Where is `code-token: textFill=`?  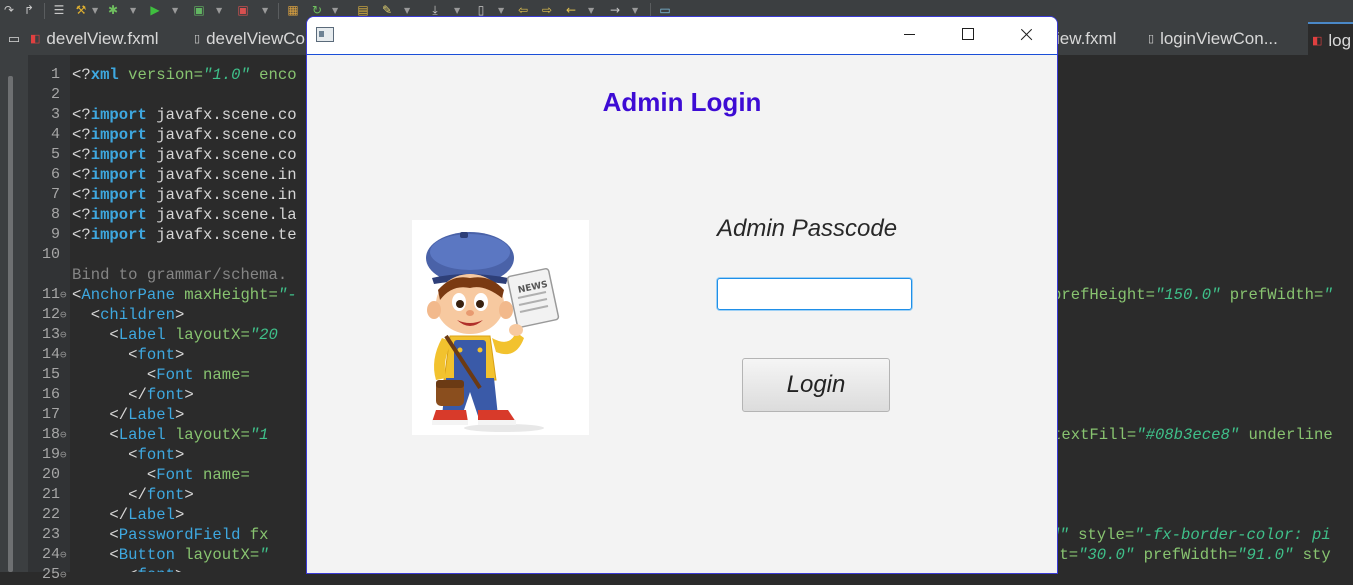 code-token: textFill= is located at coordinates (1094, 435).